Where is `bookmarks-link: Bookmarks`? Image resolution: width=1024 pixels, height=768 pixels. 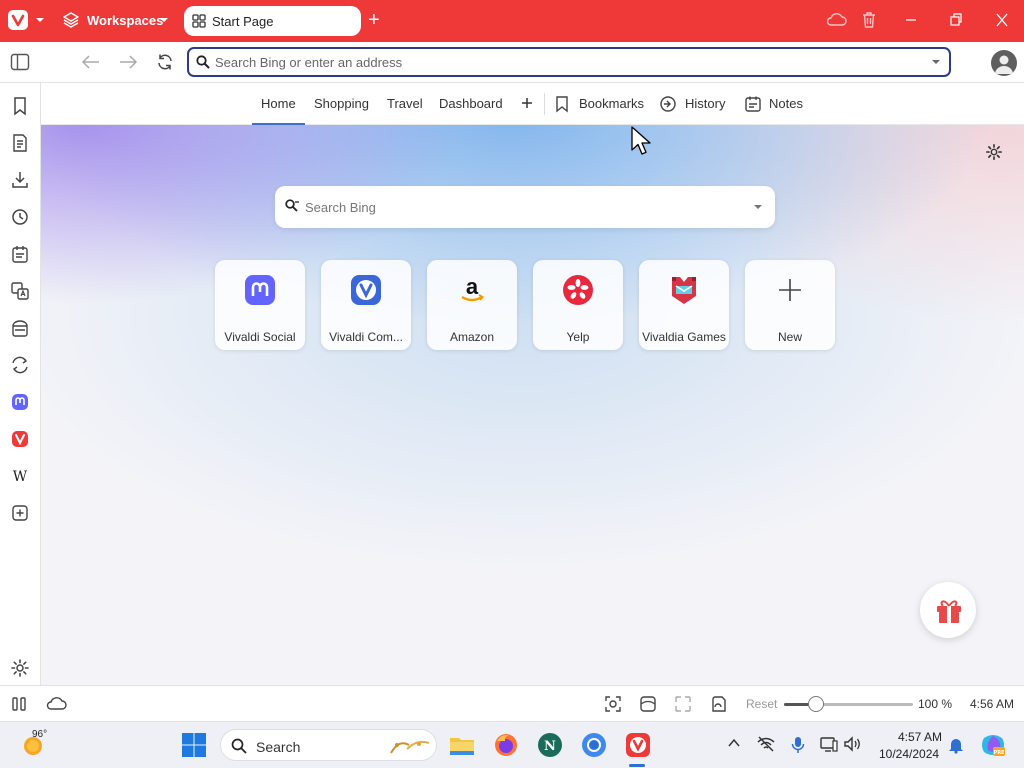
bookmarks-link: Bookmarks is located at coordinates (611, 103).